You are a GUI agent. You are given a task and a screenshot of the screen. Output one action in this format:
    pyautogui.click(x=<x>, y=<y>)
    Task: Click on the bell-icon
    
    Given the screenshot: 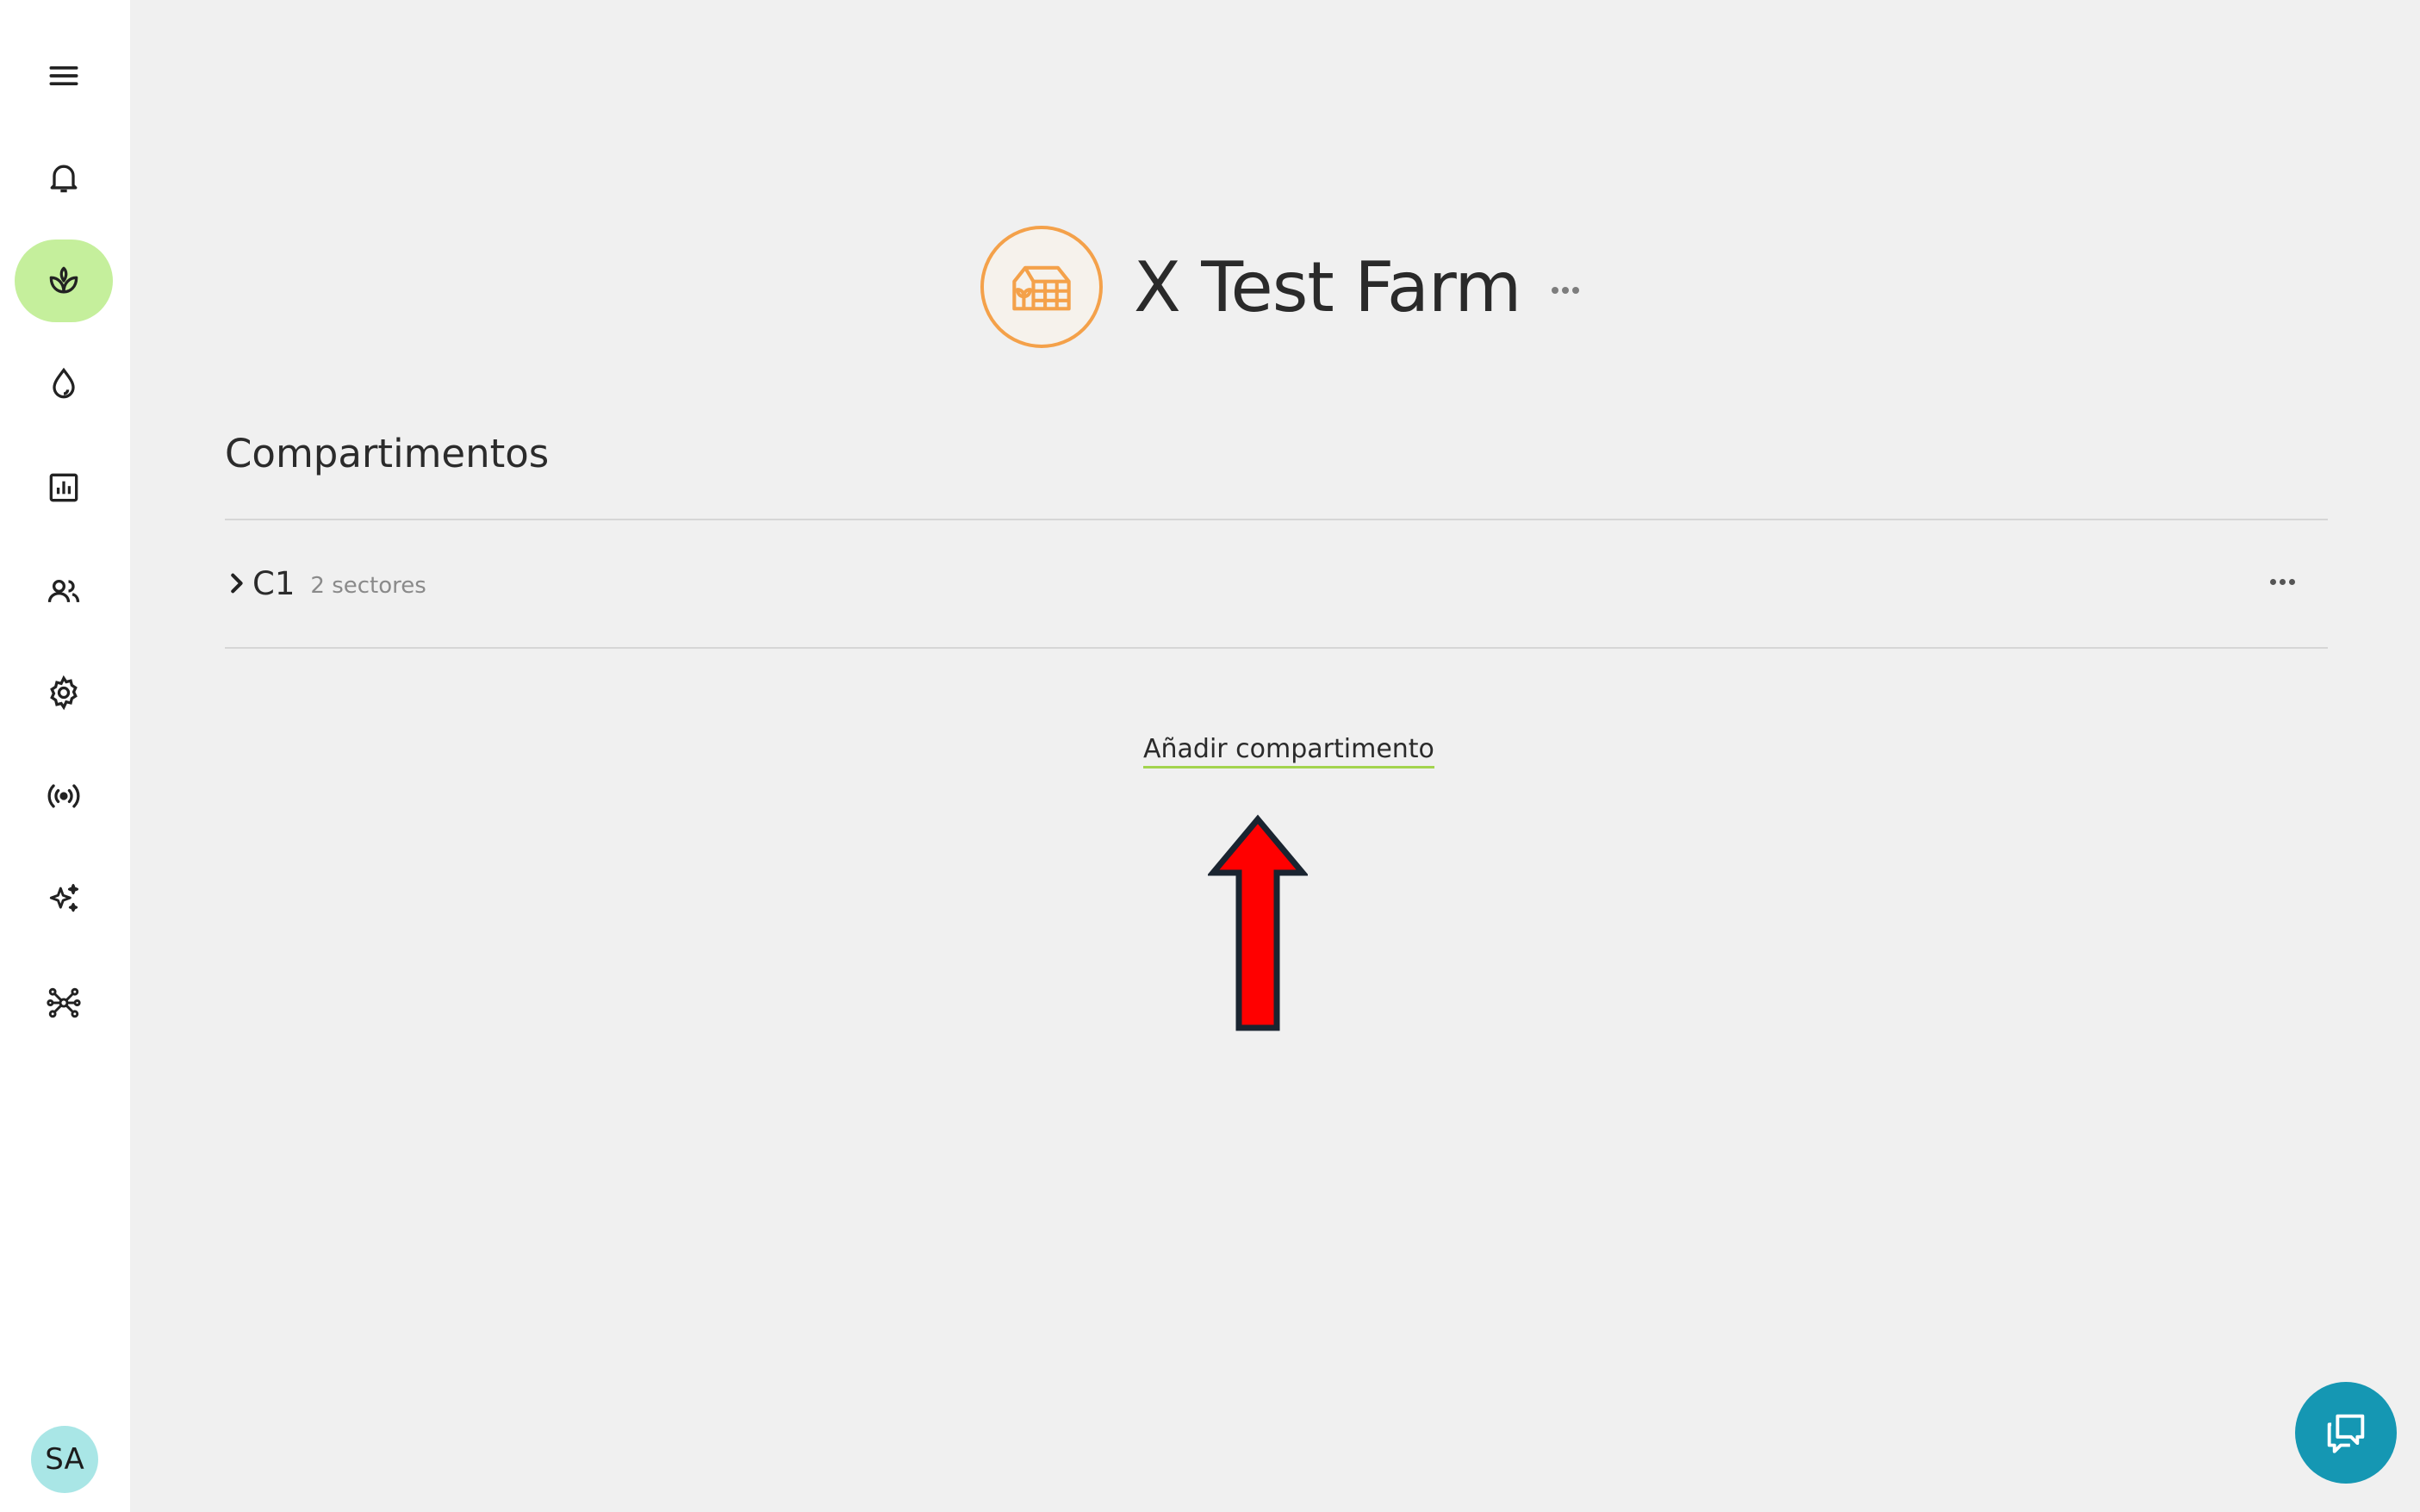 What is the action you would take?
    pyautogui.click(x=64, y=179)
    